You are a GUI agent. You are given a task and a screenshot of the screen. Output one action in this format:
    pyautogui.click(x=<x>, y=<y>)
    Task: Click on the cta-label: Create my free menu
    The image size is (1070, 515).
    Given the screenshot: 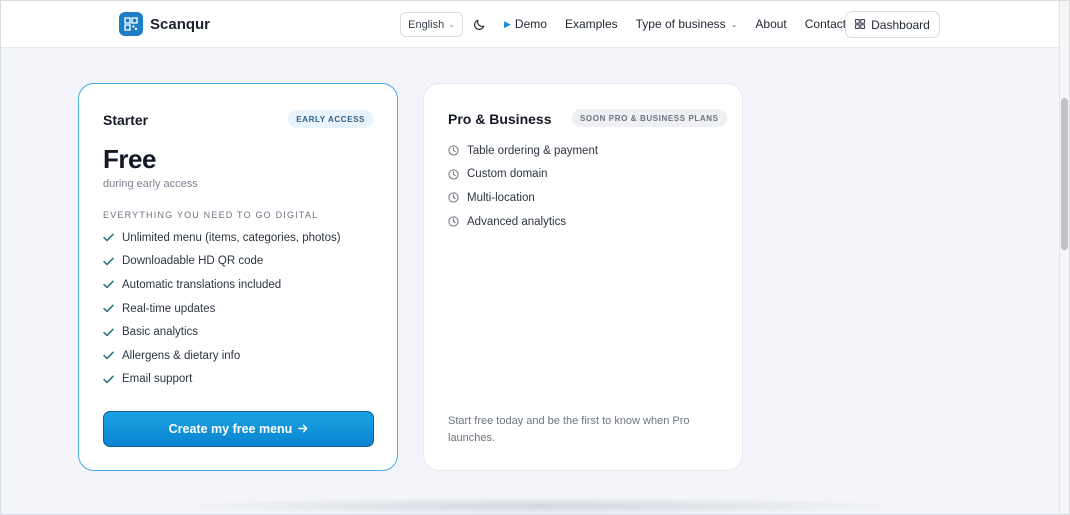 What is the action you would take?
    pyautogui.click(x=230, y=429)
    